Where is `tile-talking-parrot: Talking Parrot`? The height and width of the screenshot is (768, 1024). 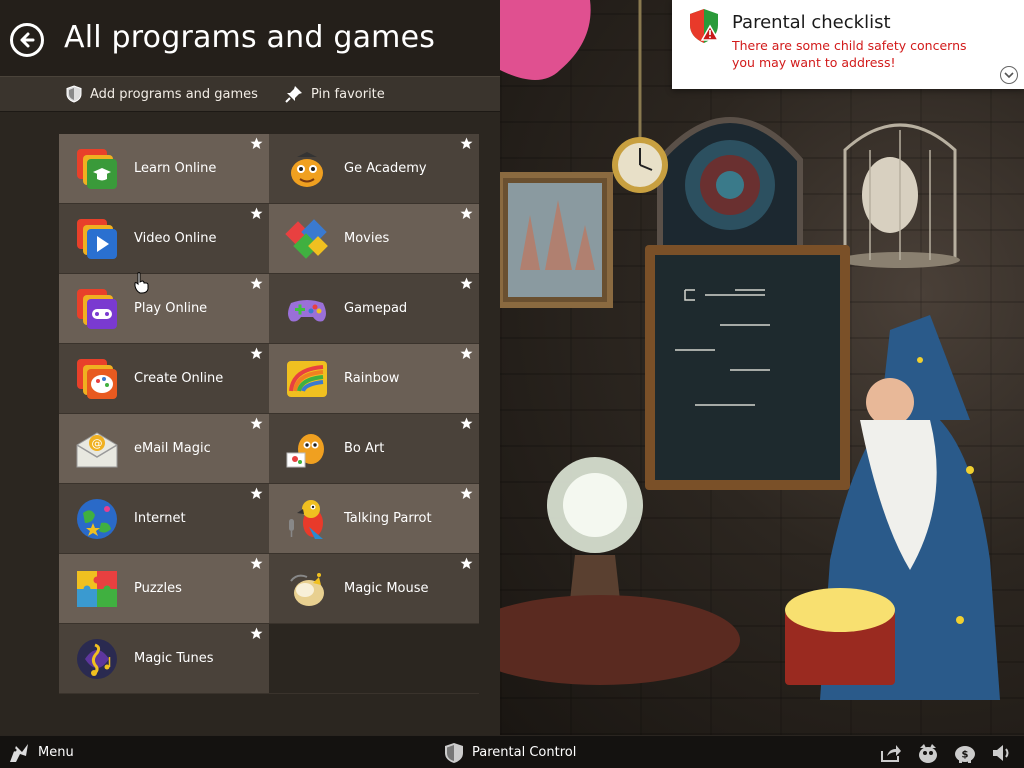
tile-talking-parrot: Talking Parrot is located at coordinates (374, 519).